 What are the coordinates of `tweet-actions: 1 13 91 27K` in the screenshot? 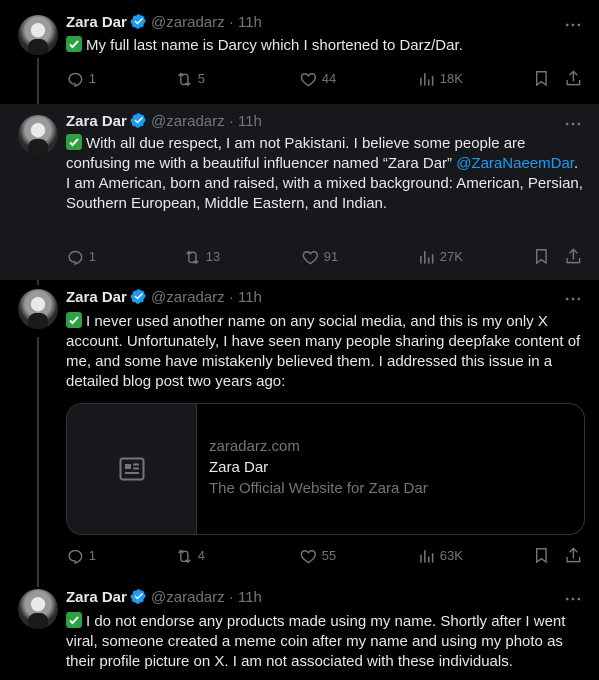 It's located at (324, 257).